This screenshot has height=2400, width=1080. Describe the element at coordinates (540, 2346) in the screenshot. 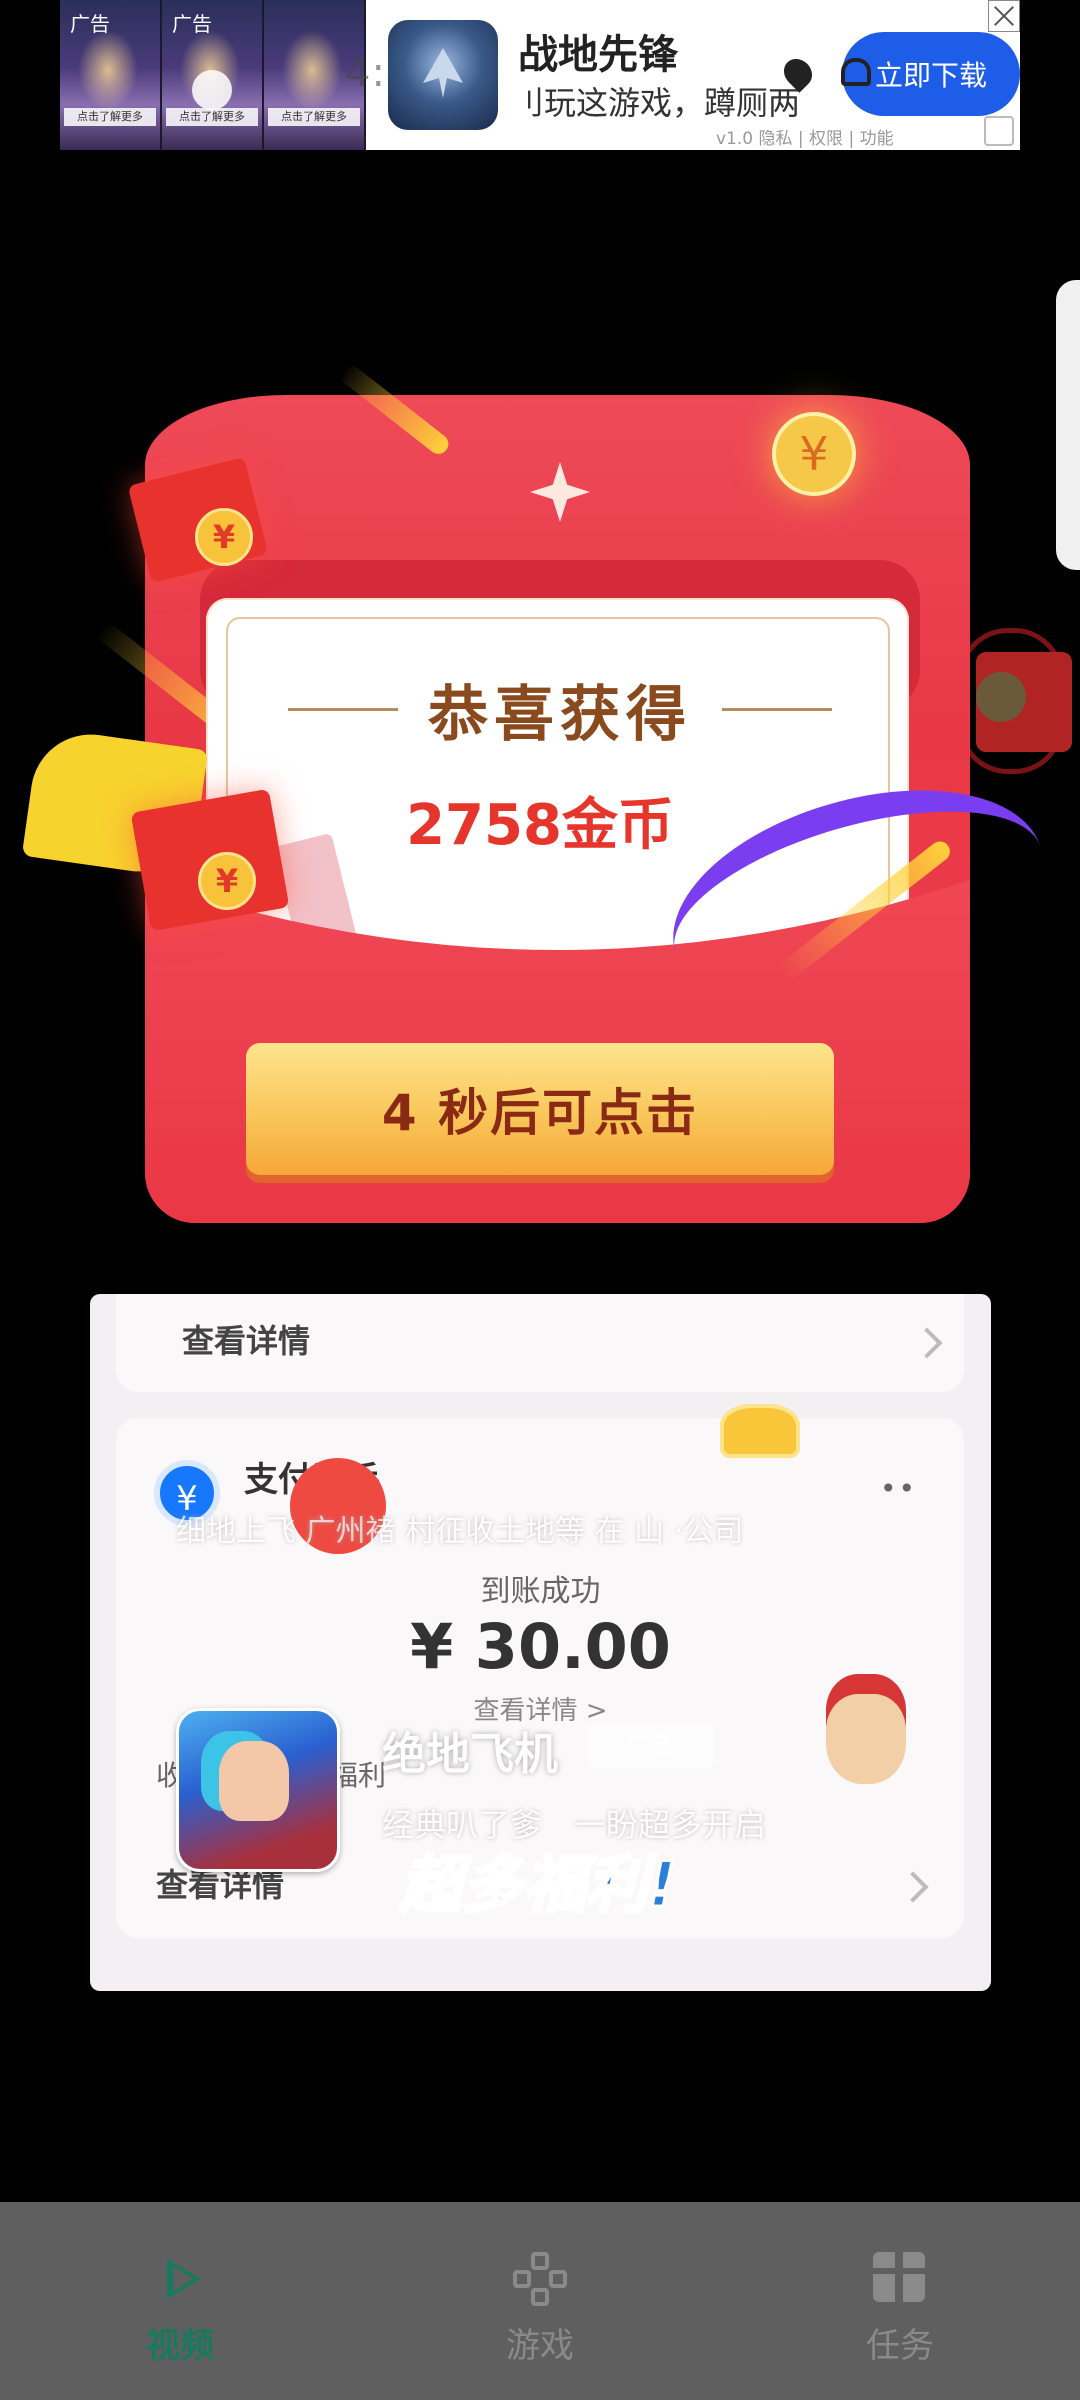

I see `nav-label: 游戏` at that location.